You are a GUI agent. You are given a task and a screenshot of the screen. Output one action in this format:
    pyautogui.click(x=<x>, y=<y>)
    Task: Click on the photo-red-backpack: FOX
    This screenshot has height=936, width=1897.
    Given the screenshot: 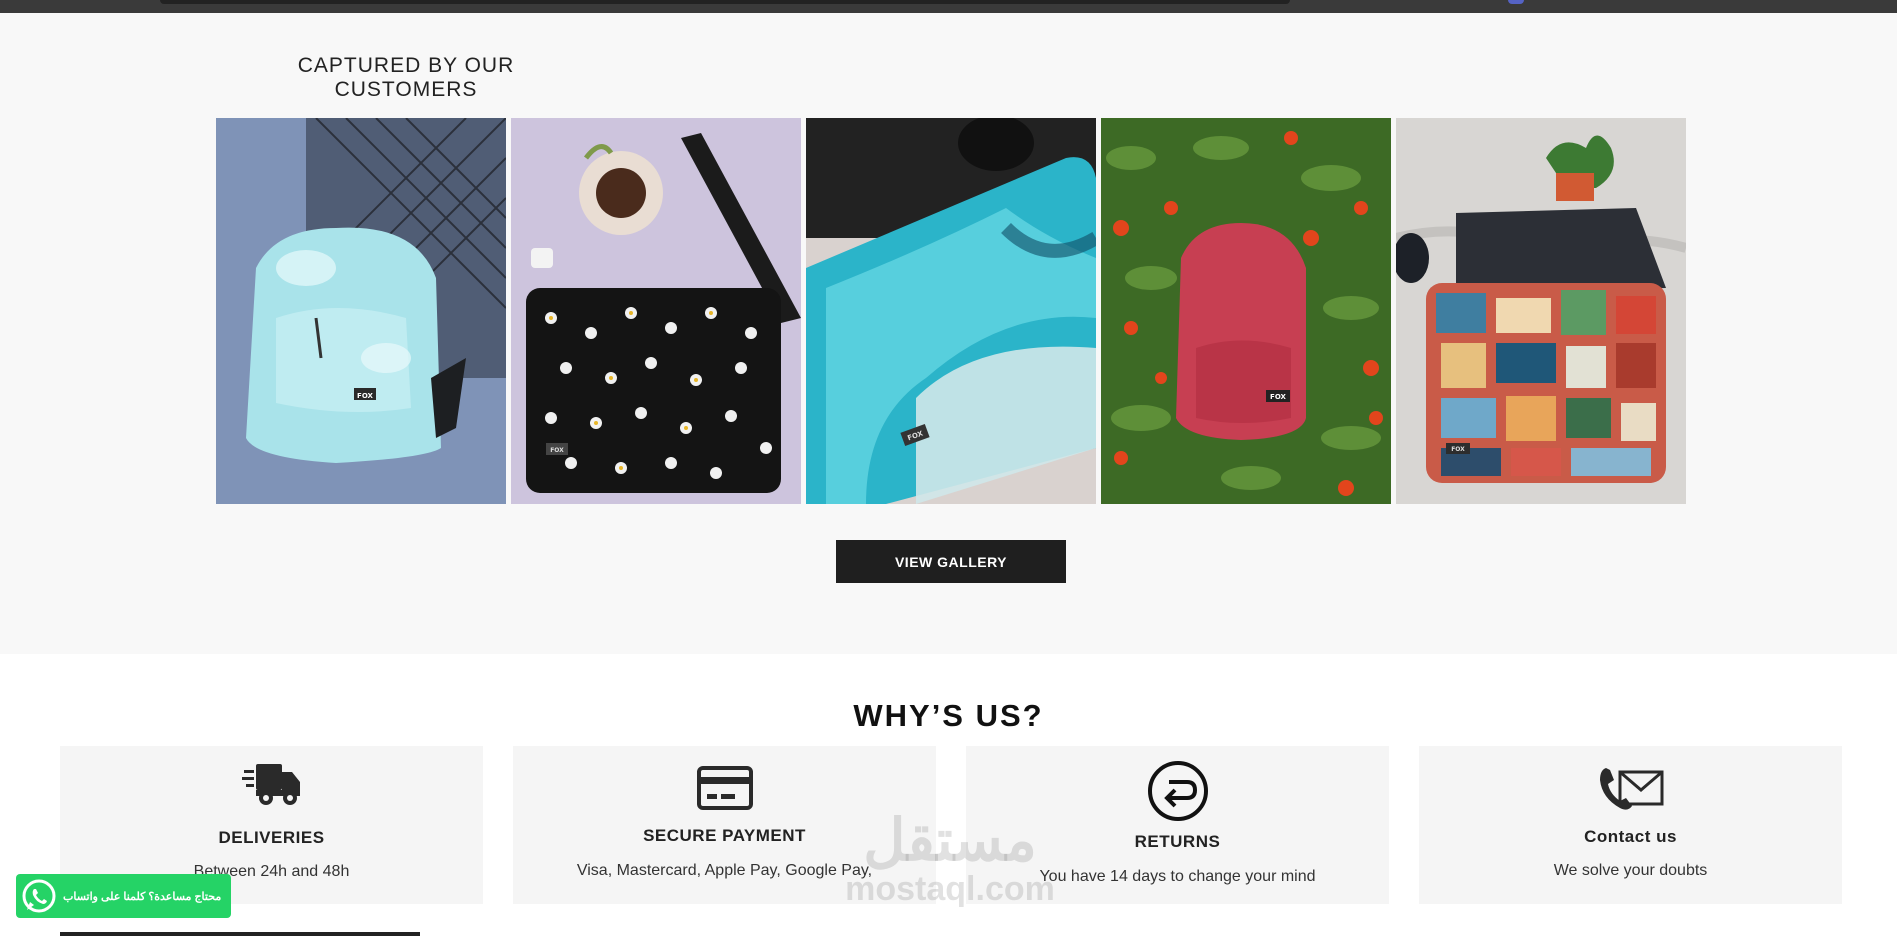 What is the action you would take?
    pyautogui.click(x=1246, y=311)
    